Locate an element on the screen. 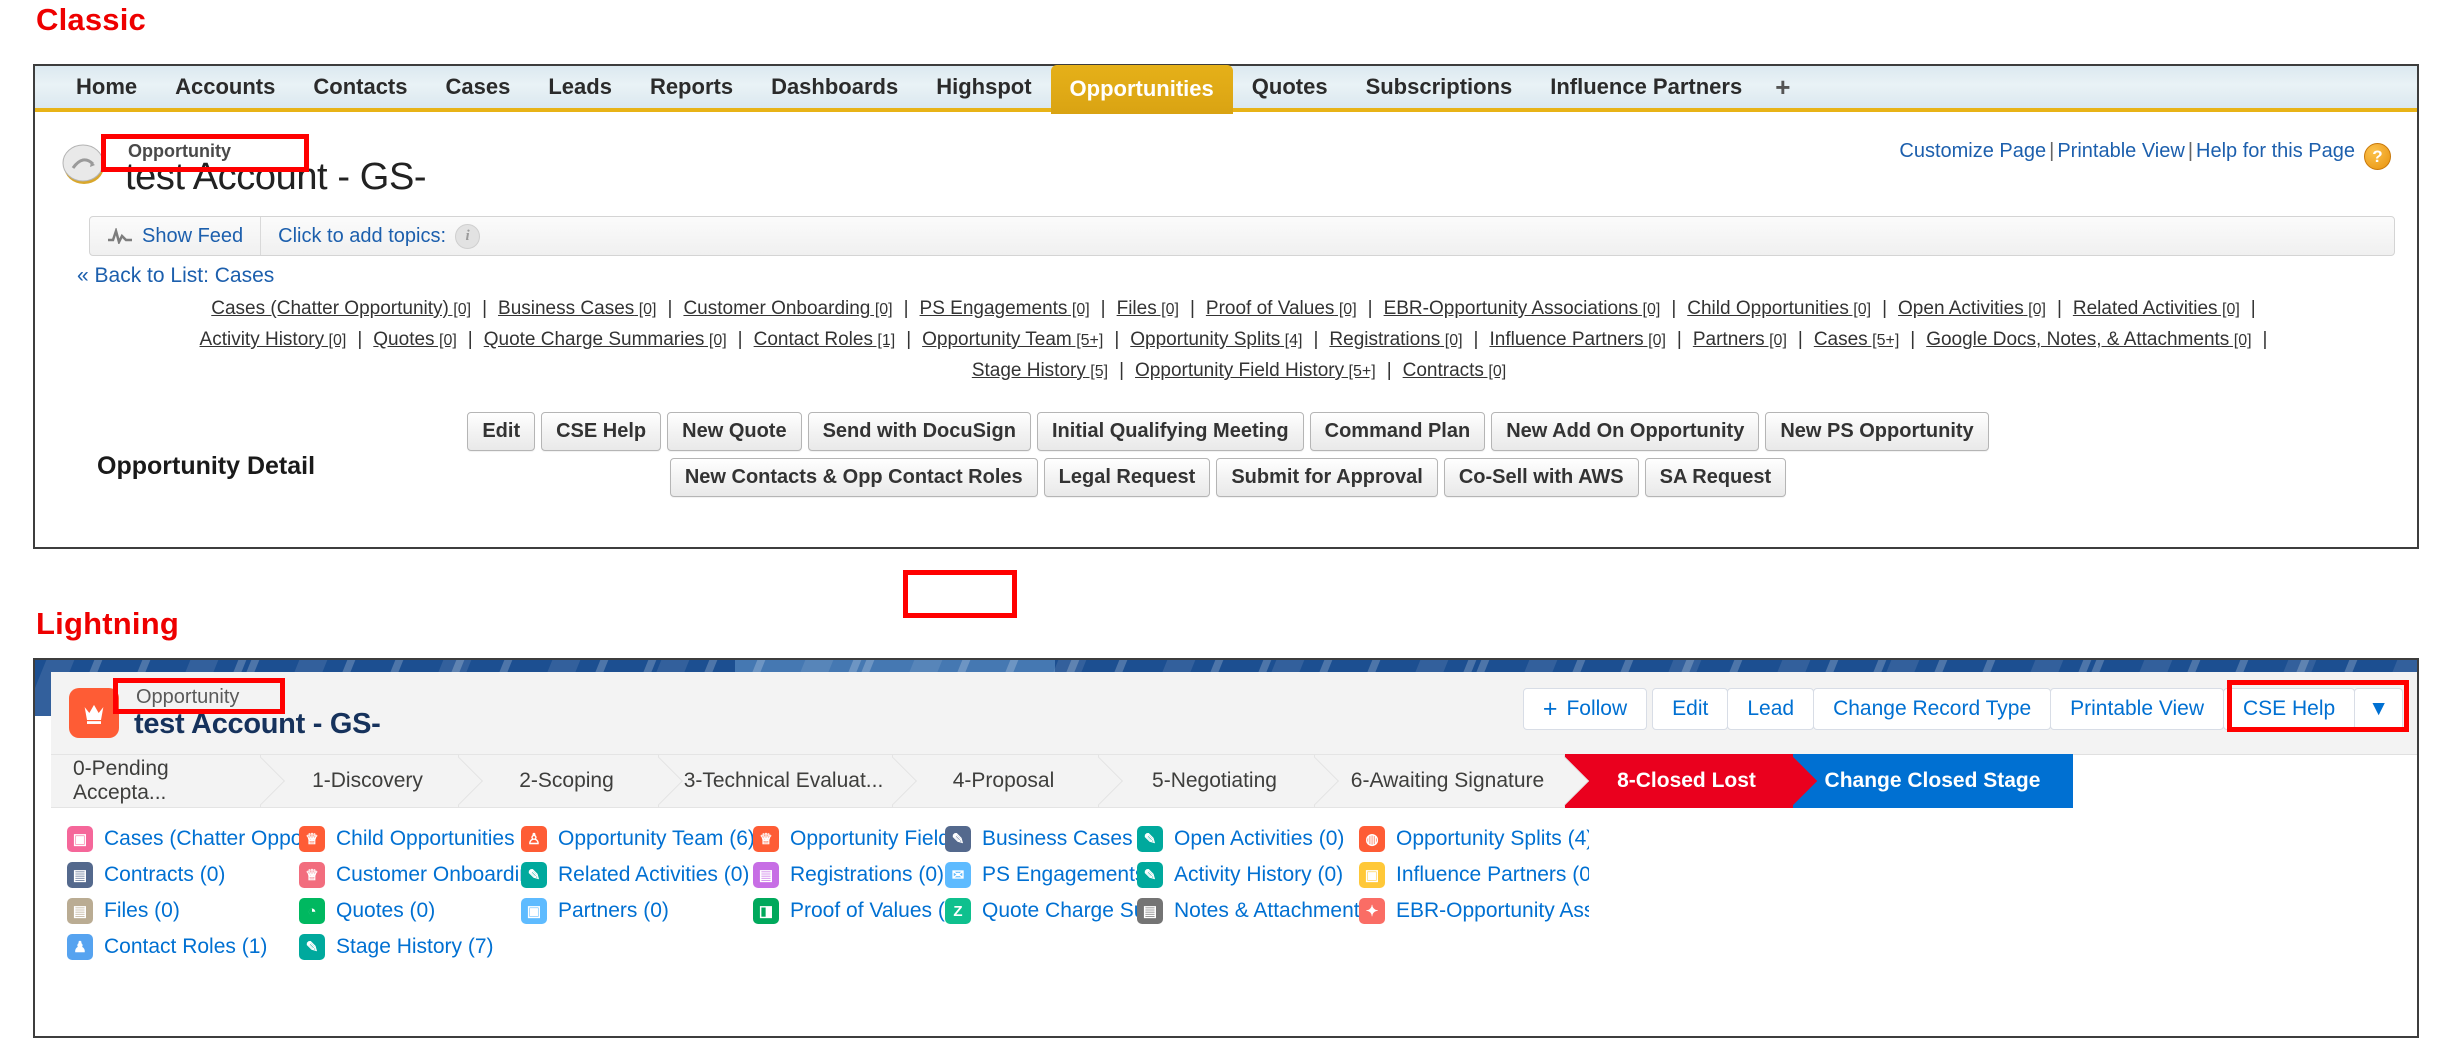 The width and height of the screenshot is (2454, 1060). related-list-link: Open Activities [0] is located at coordinates (1972, 308).